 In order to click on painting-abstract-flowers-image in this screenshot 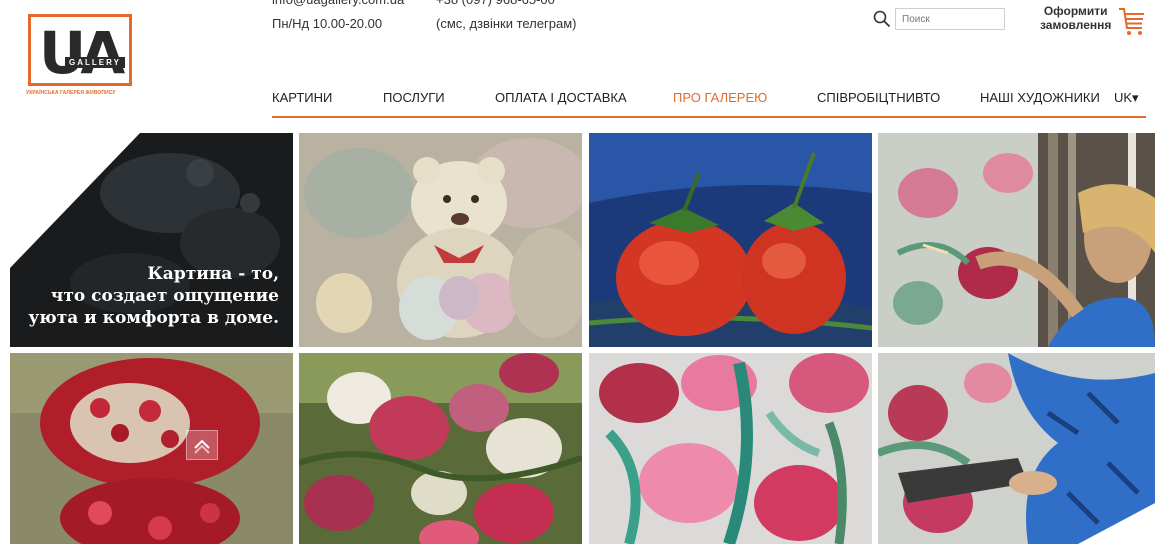, I will do `click(730, 448)`.